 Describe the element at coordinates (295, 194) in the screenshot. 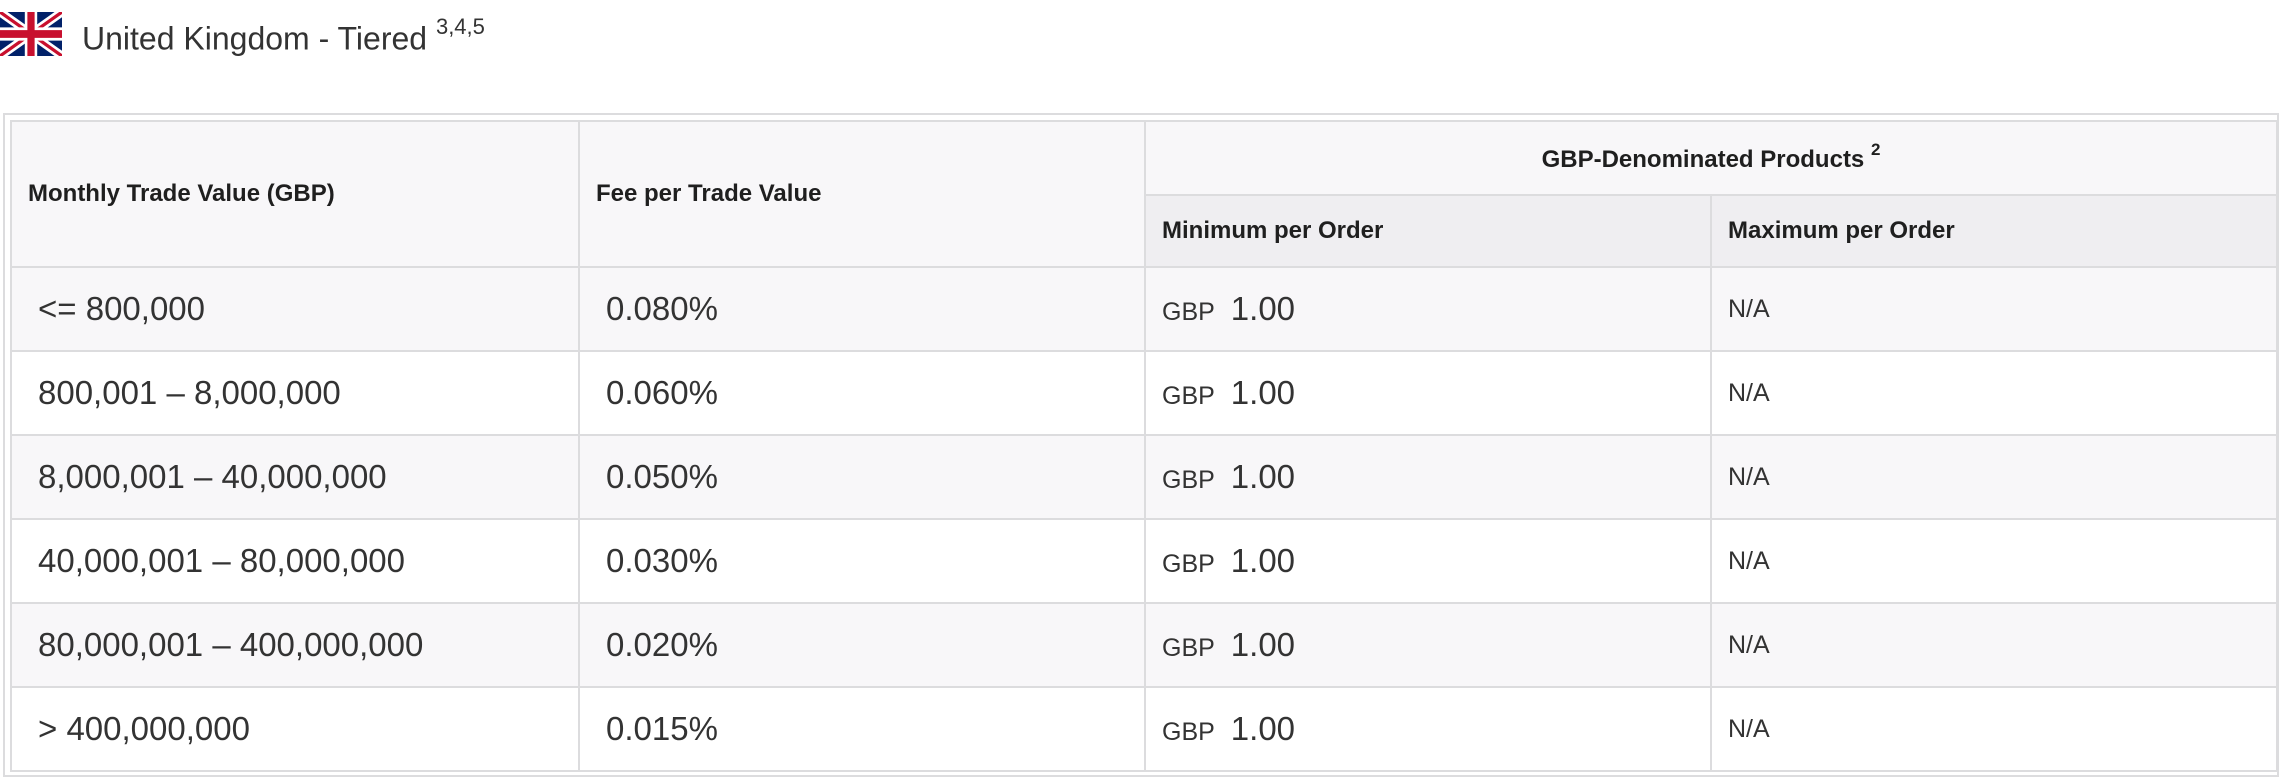

I see `header-trade-value: Monthly Trade Value (GBP)` at that location.